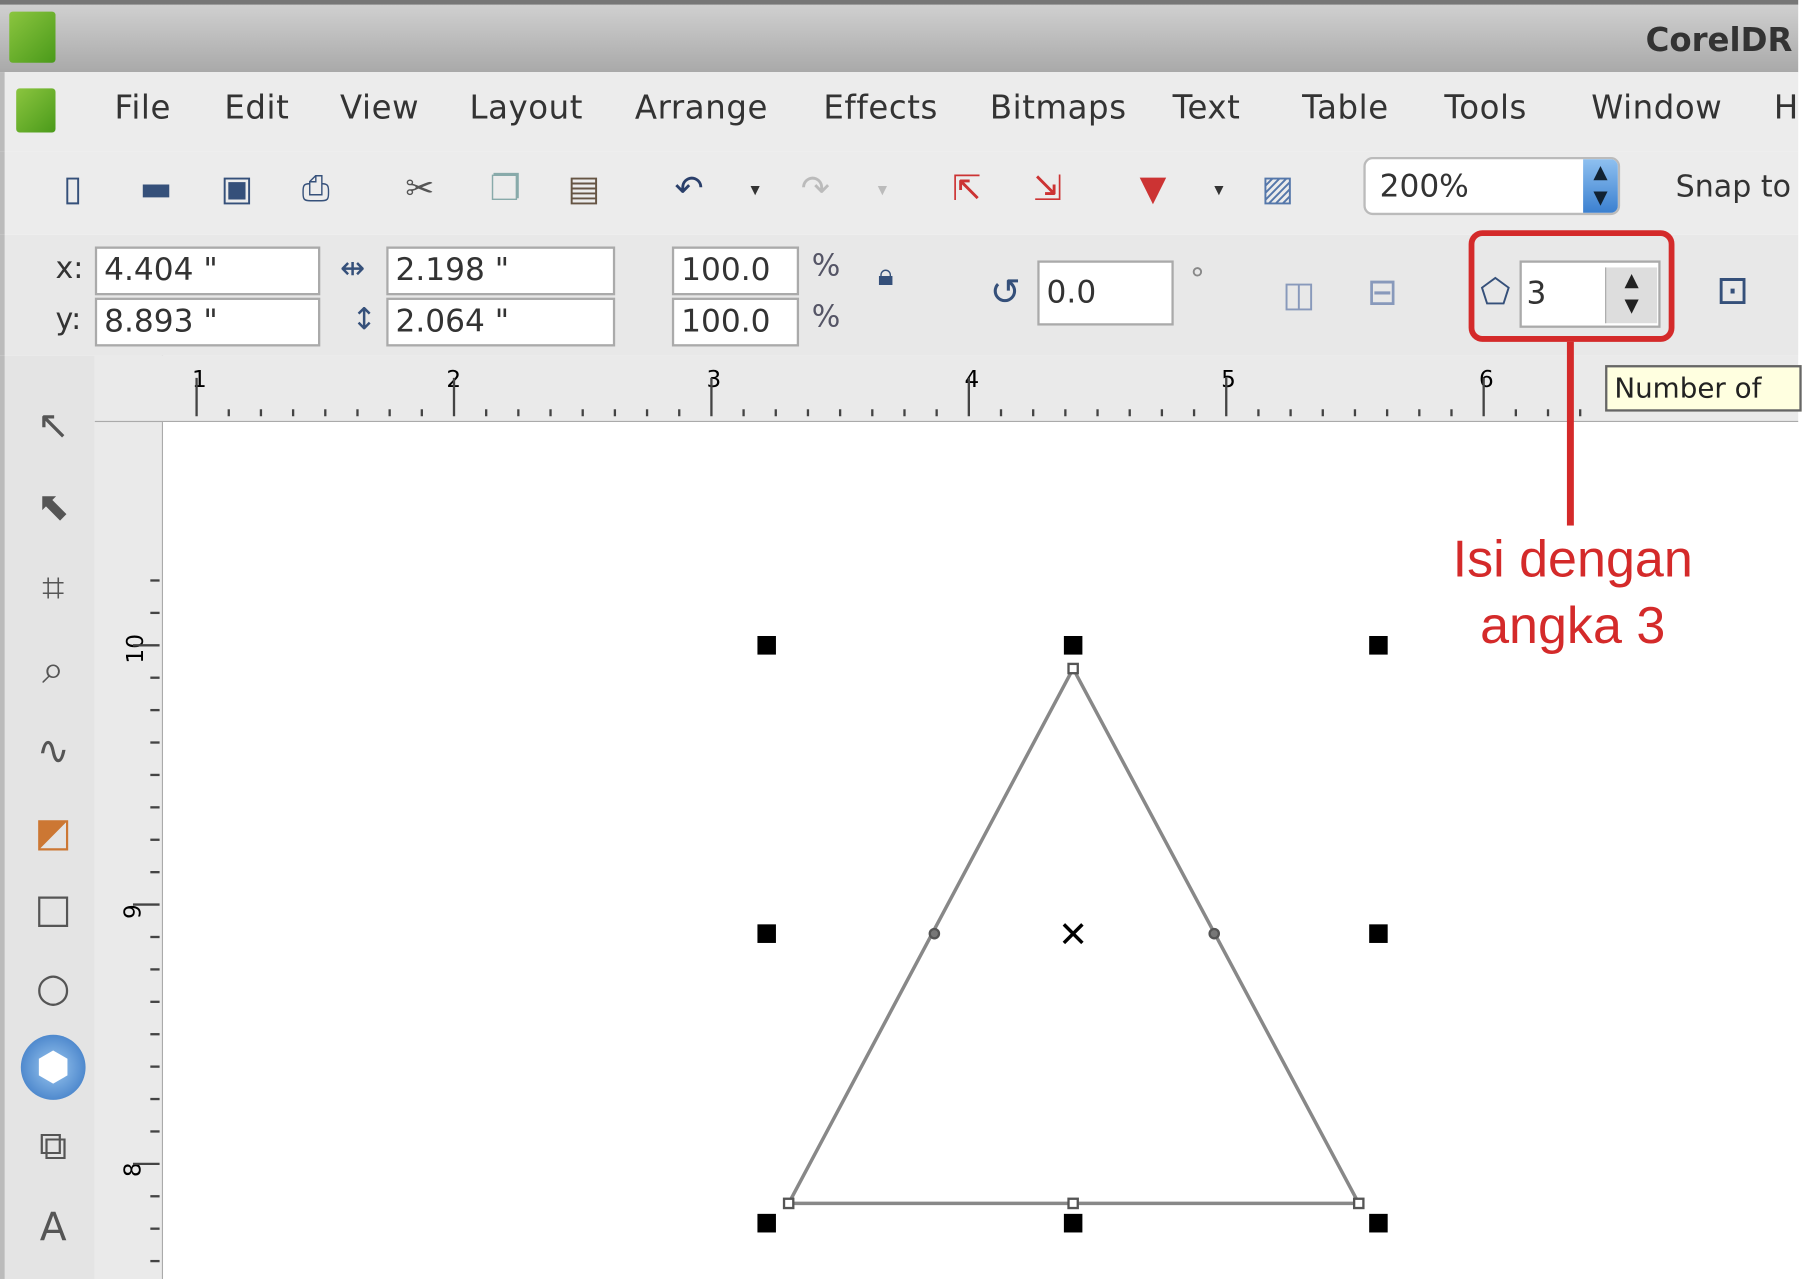  Describe the element at coordinates (766, 933) in the screenshot. I see `handle-left` at that location.